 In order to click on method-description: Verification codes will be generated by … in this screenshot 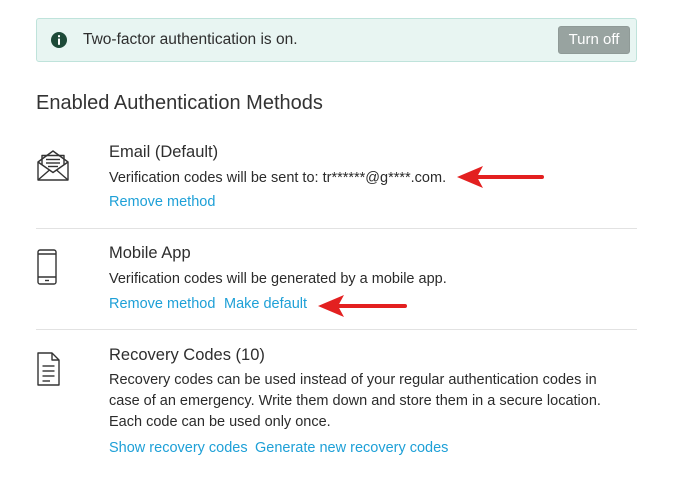, I will do `click(278, 279)`.